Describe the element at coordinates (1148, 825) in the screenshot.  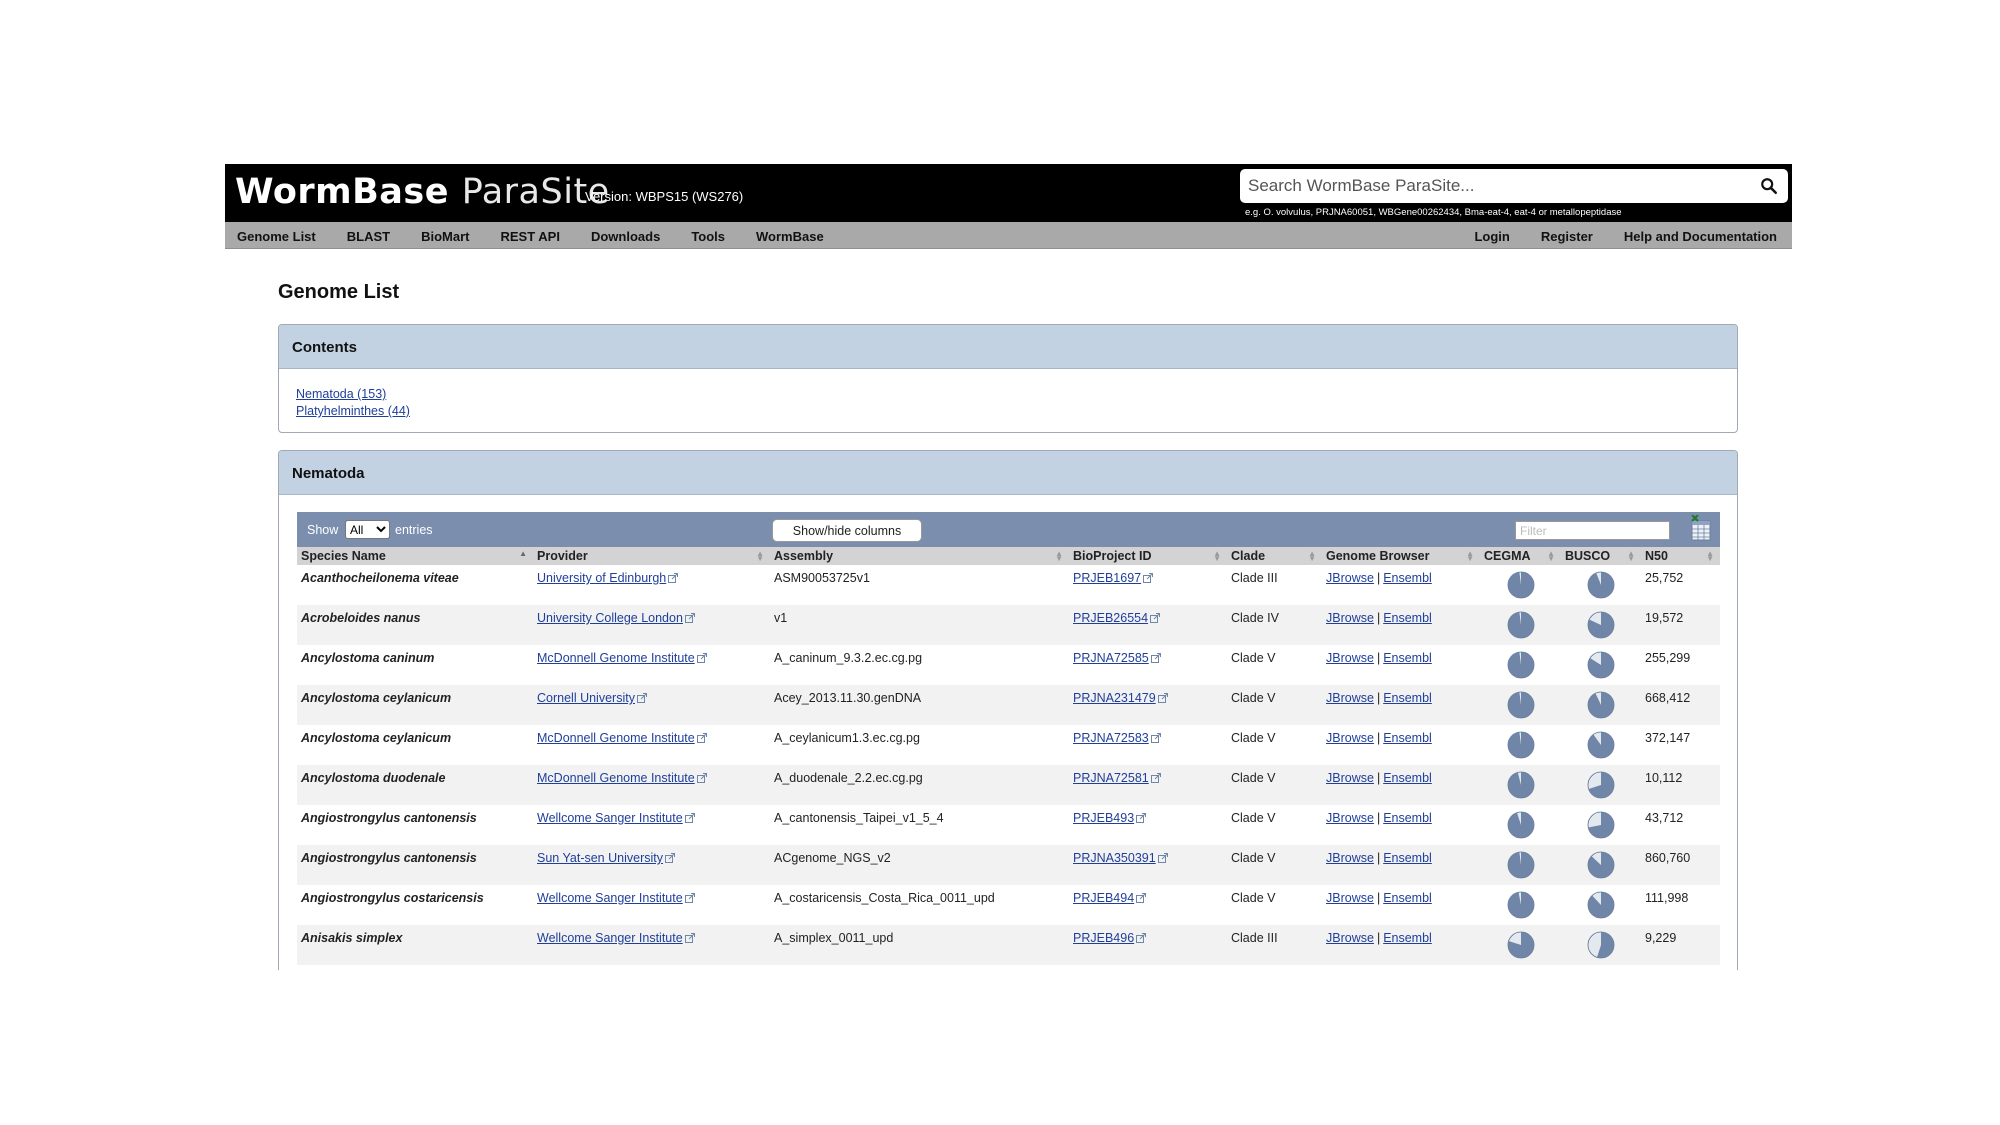
I see `bioproject-cell: PRJEB493` at that location.